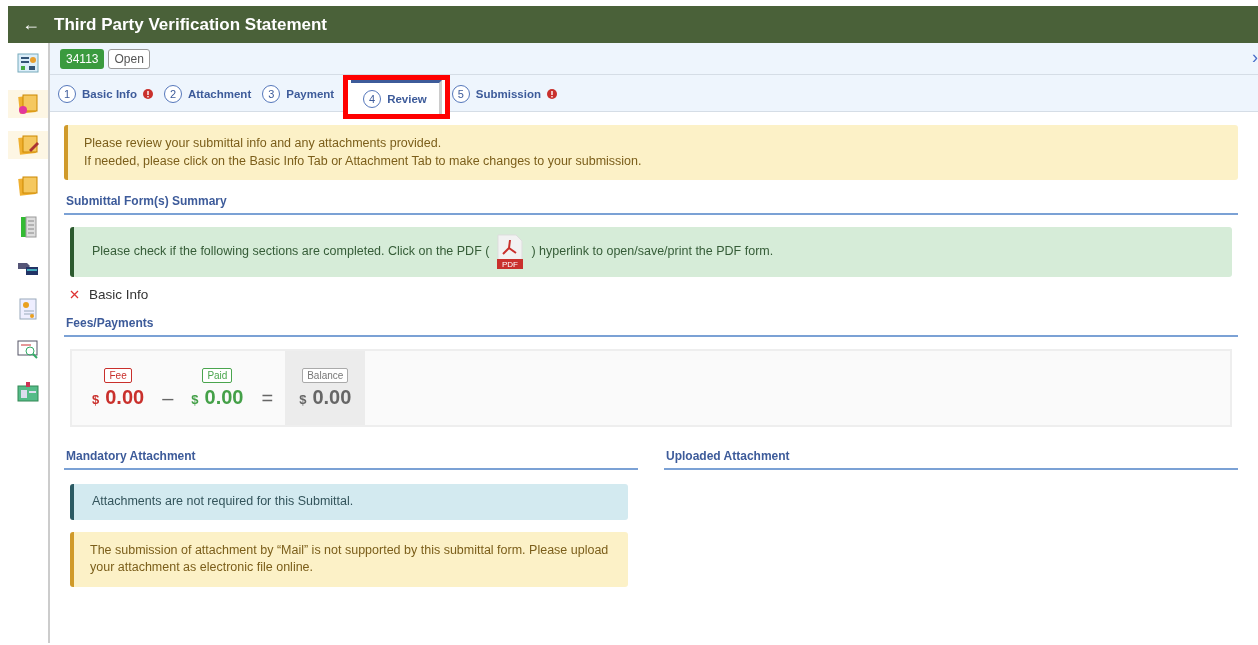  I want to click on status-badge: Open, so click(129, 58).